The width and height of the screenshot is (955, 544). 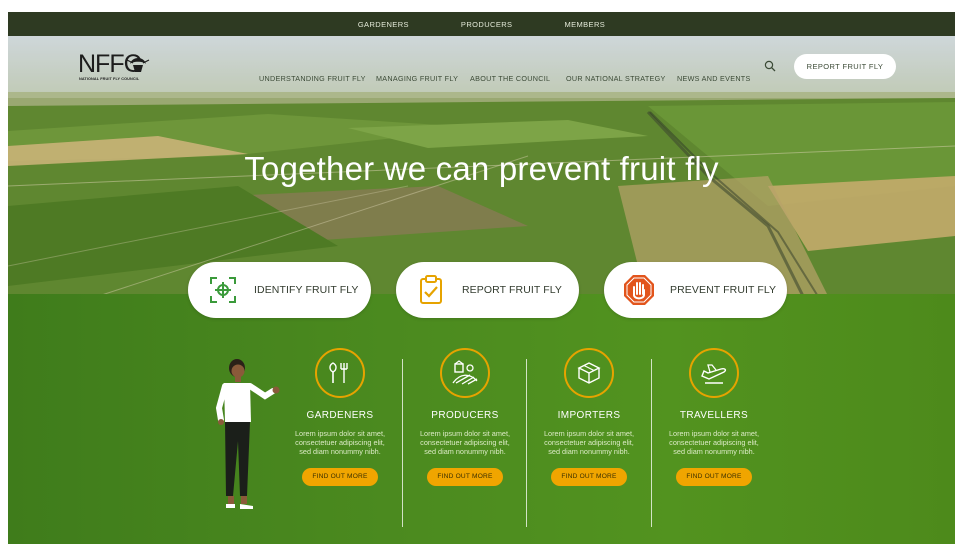 What do you see at coordinates (589, 477) in the screenshot?
I see `find-out-more-importers-button: FIND OUT MORE` at bounding box center [589, 477].